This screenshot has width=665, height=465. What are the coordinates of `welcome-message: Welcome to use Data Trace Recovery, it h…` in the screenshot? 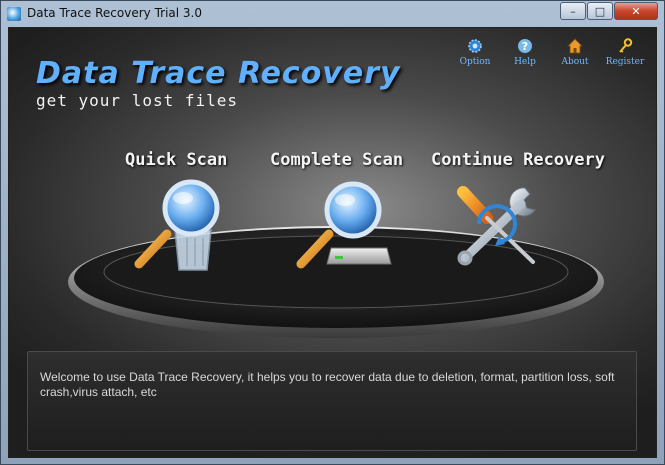 It's located at (327, 384).